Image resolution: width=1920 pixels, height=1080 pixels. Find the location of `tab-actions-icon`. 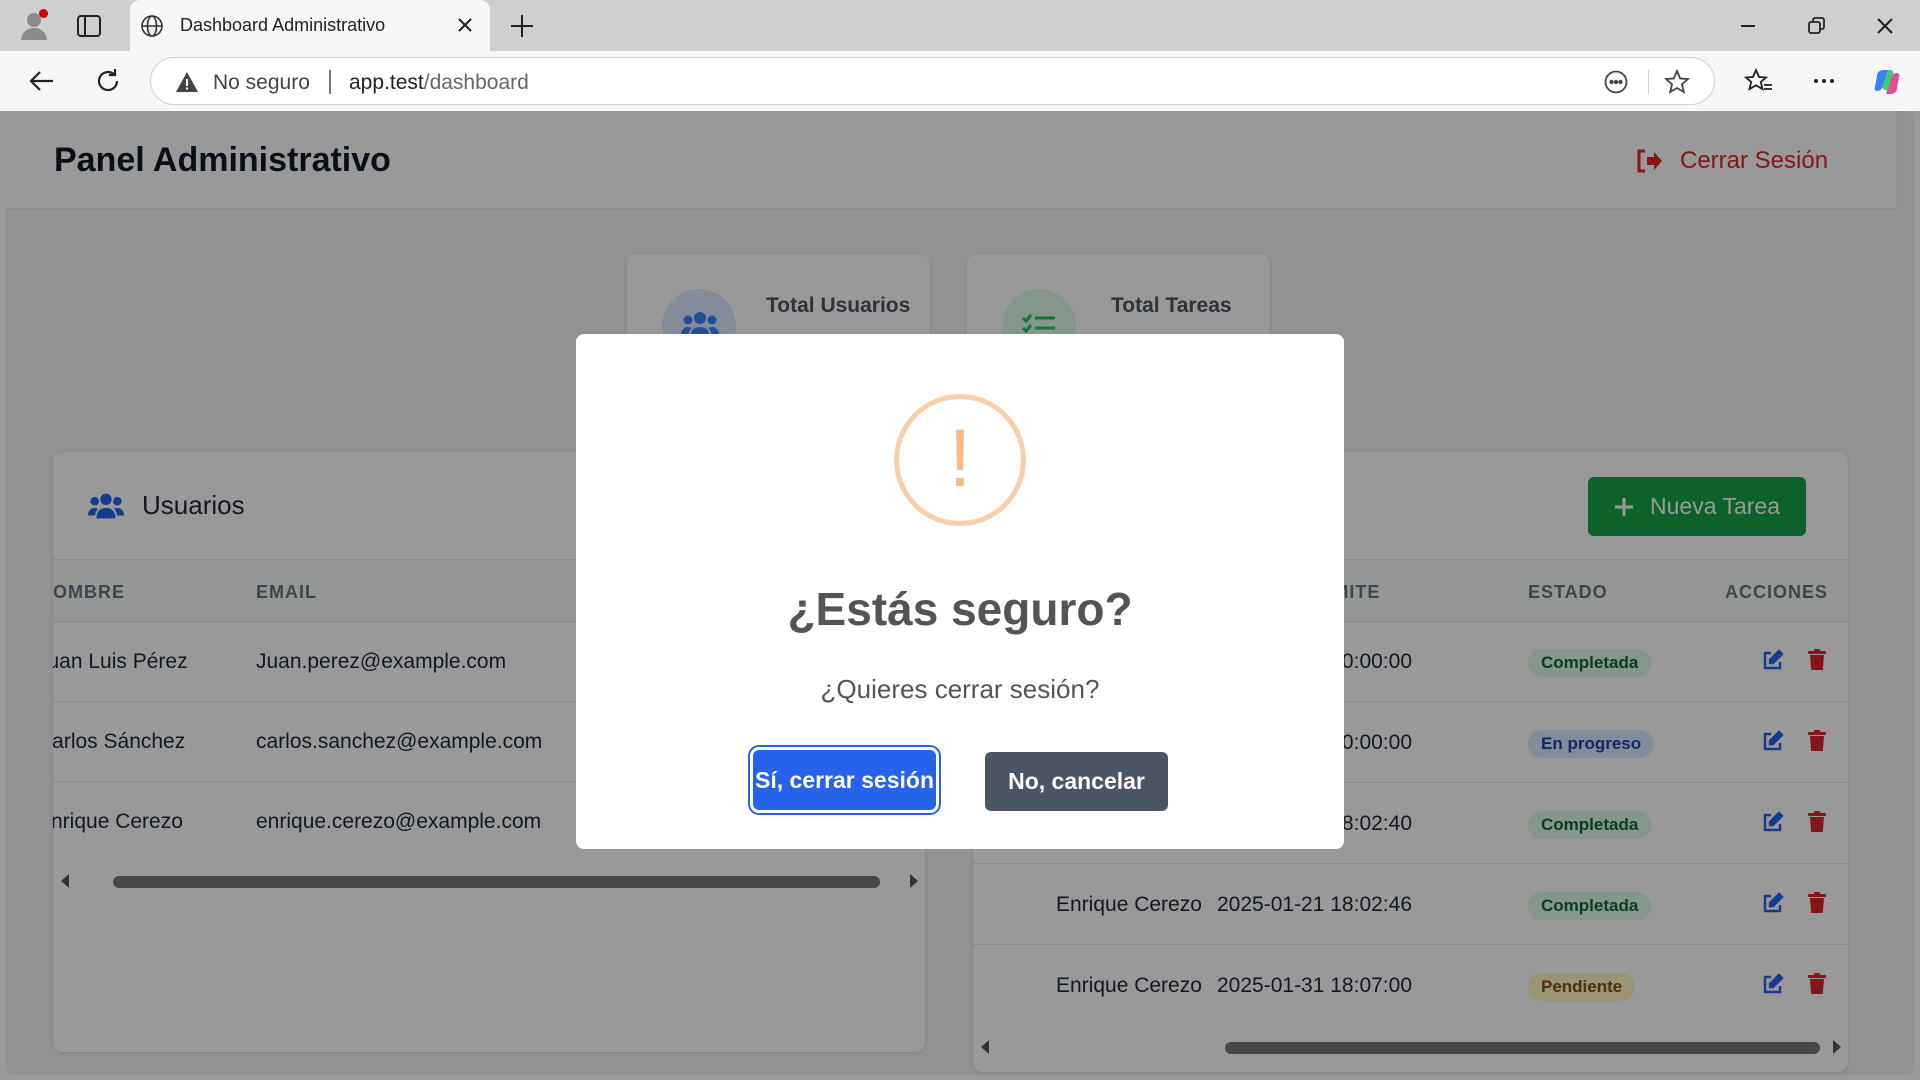

tab-actions-icon is located at coordinates (89, 26).